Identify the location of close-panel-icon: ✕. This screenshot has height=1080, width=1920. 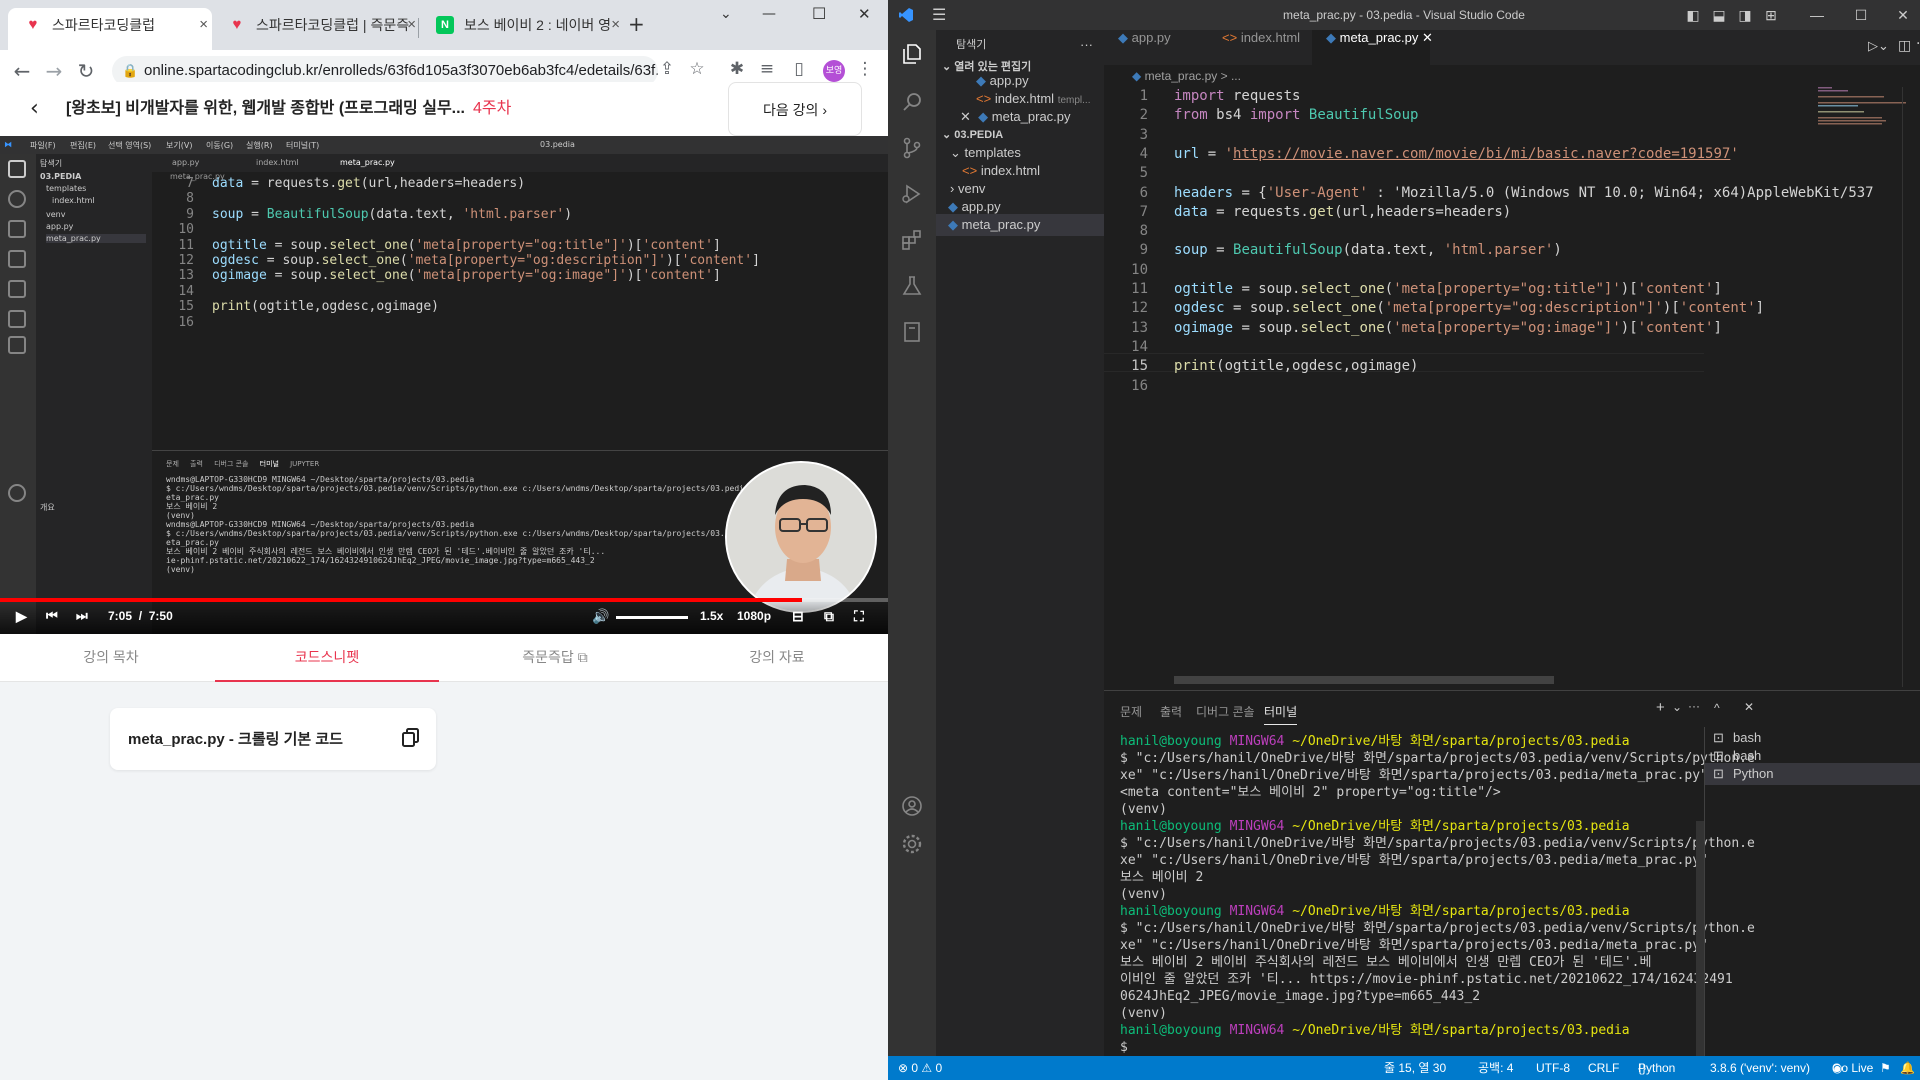
(1749, 707).